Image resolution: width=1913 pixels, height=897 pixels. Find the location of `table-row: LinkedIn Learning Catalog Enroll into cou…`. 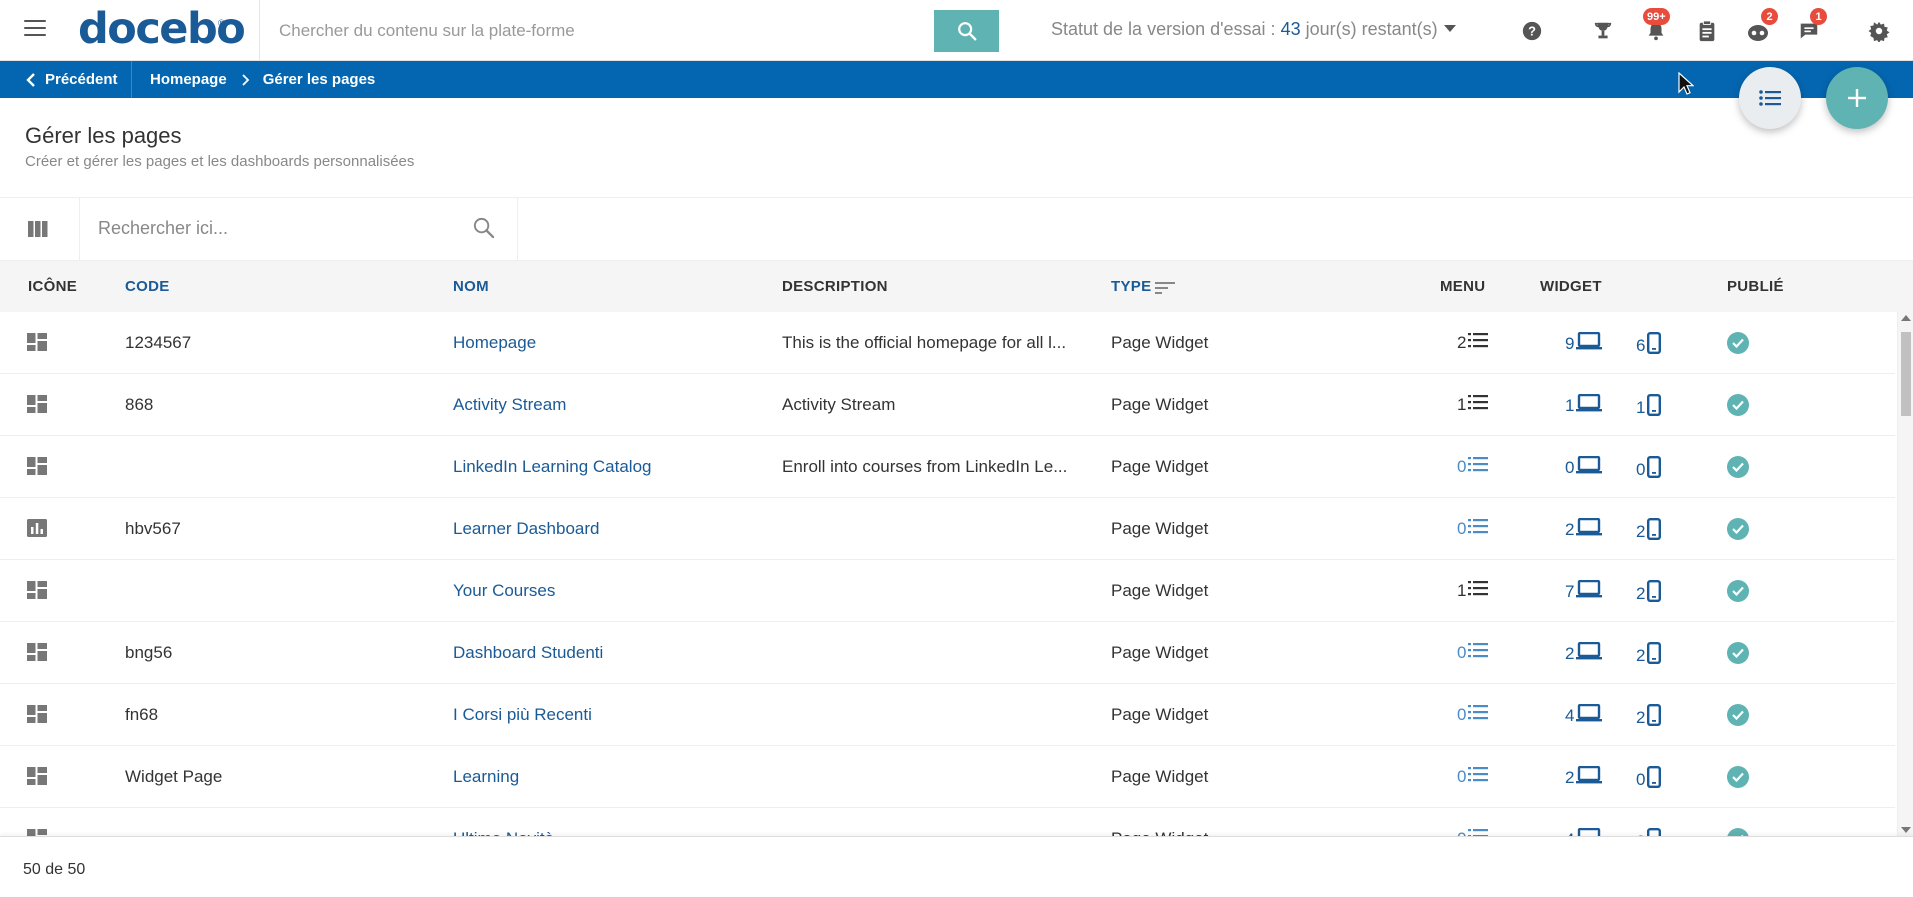

table-row: LinkedIn Learning Catalog Enroll into cou… is located at coordinates (947, 467).